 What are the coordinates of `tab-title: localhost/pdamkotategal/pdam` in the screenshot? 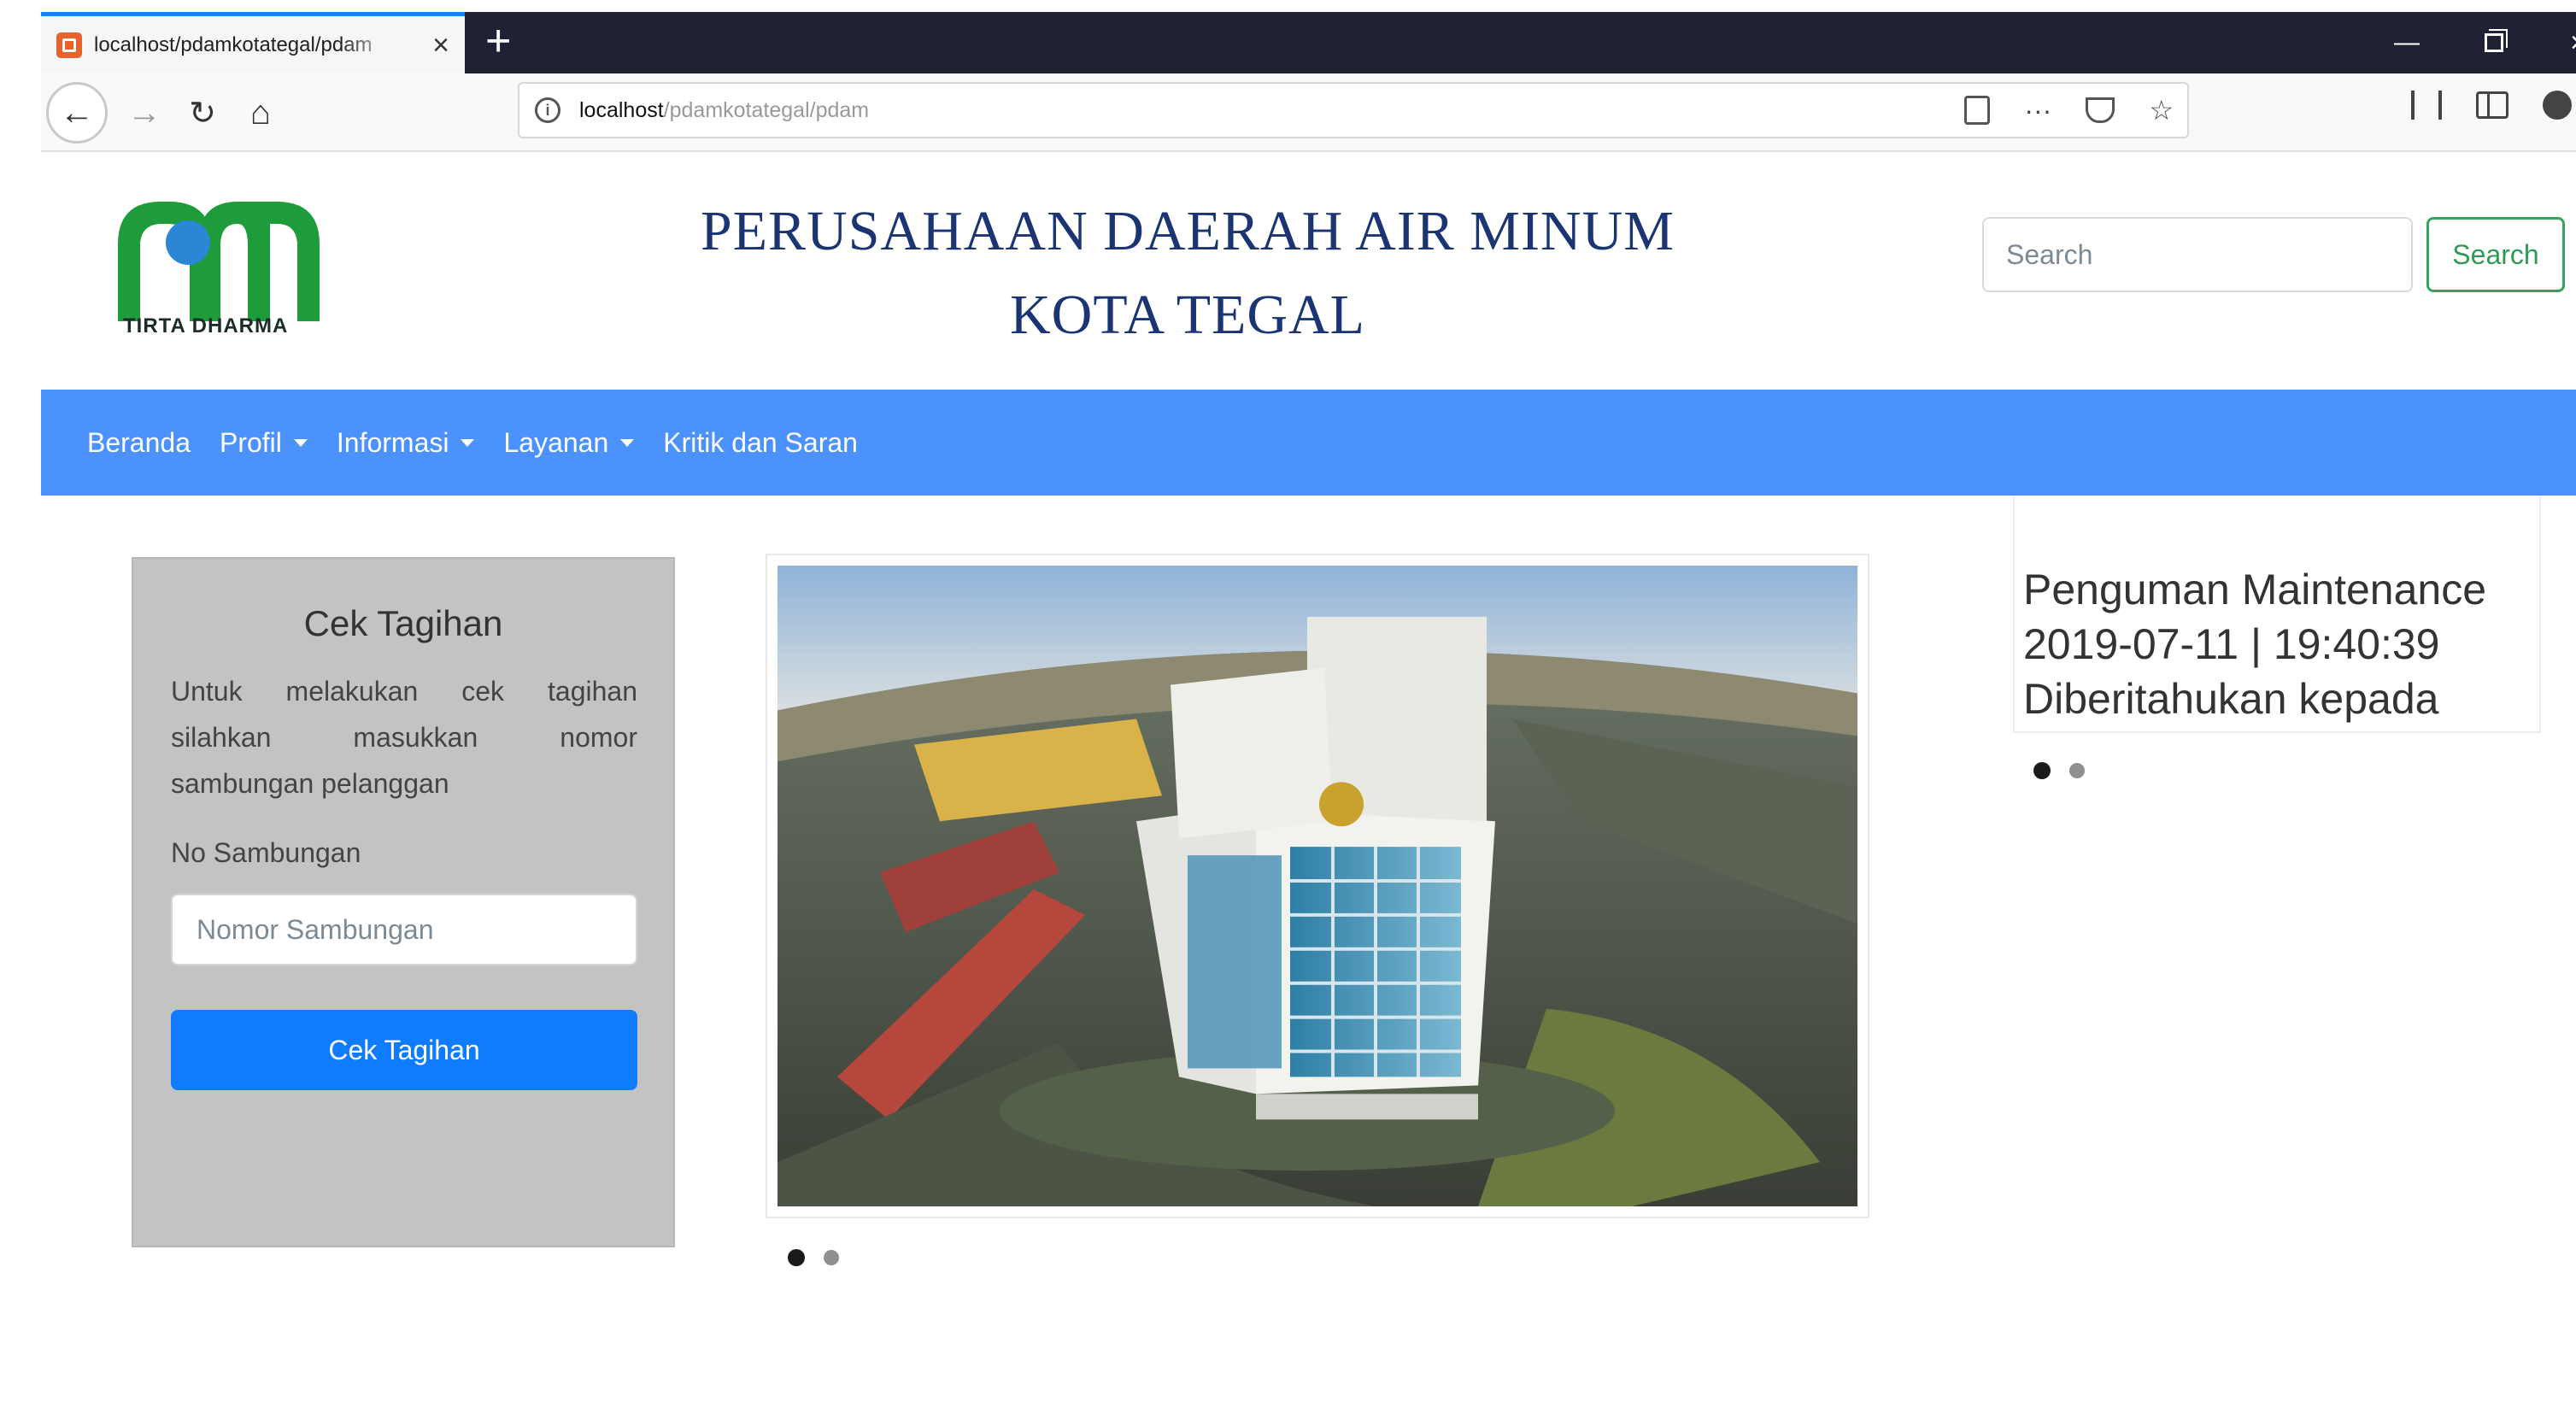 It's located at (233, 44).